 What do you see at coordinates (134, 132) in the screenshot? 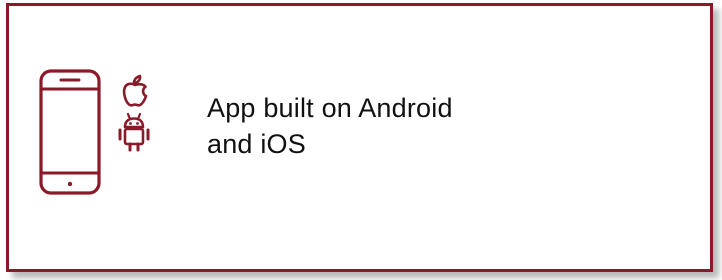
I see `android-icon` at bounding box center [134, 132].